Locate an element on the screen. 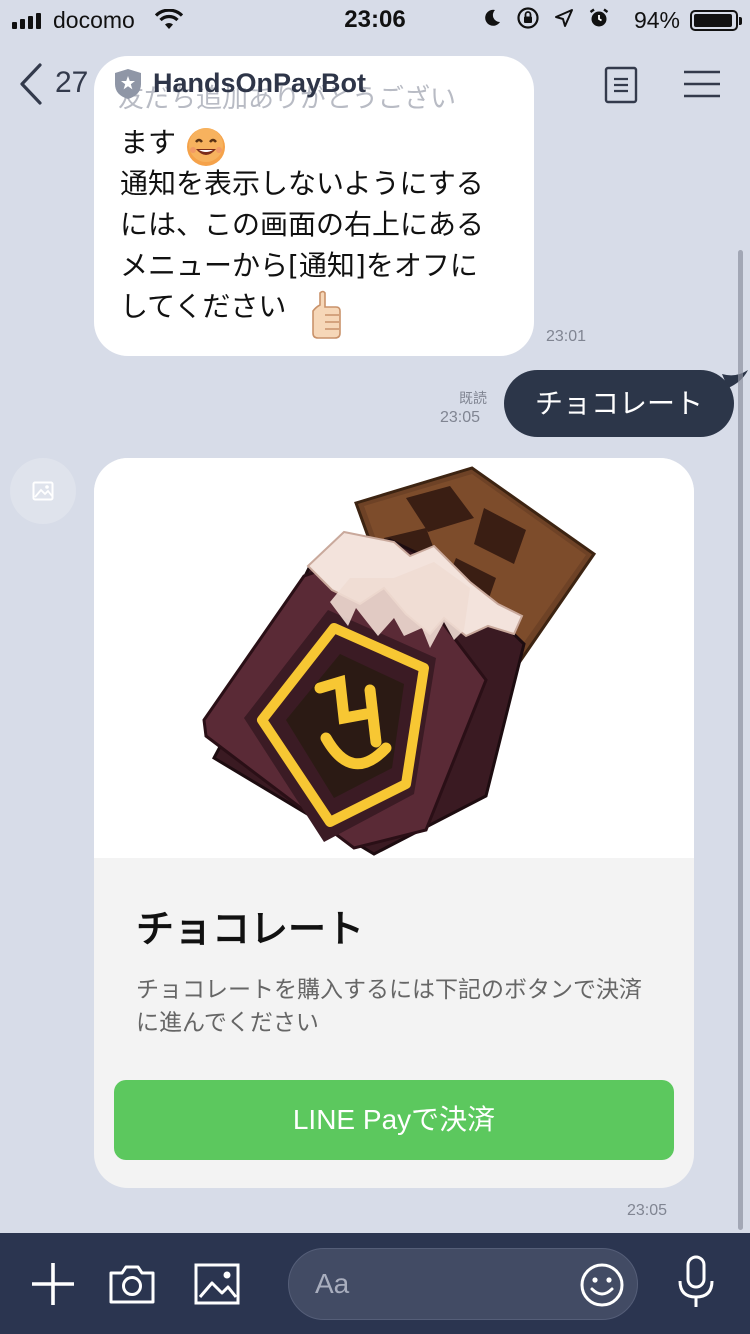 The width and height of the screenshot is (750, 1334). chat-title: HandsOnPayBot is located at coordinates (260, 83).